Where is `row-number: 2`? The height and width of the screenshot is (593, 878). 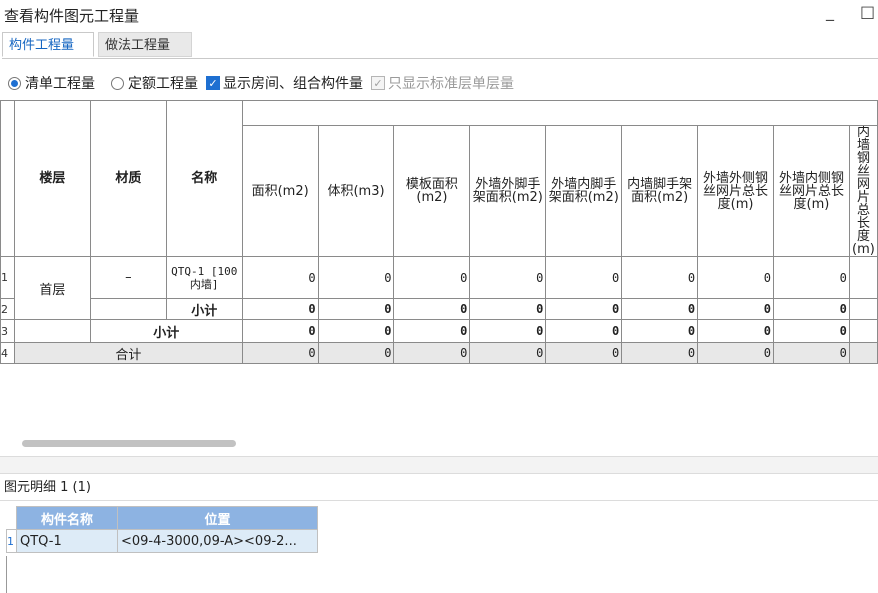 row-number: 2 is located at coordinates (7, 309).